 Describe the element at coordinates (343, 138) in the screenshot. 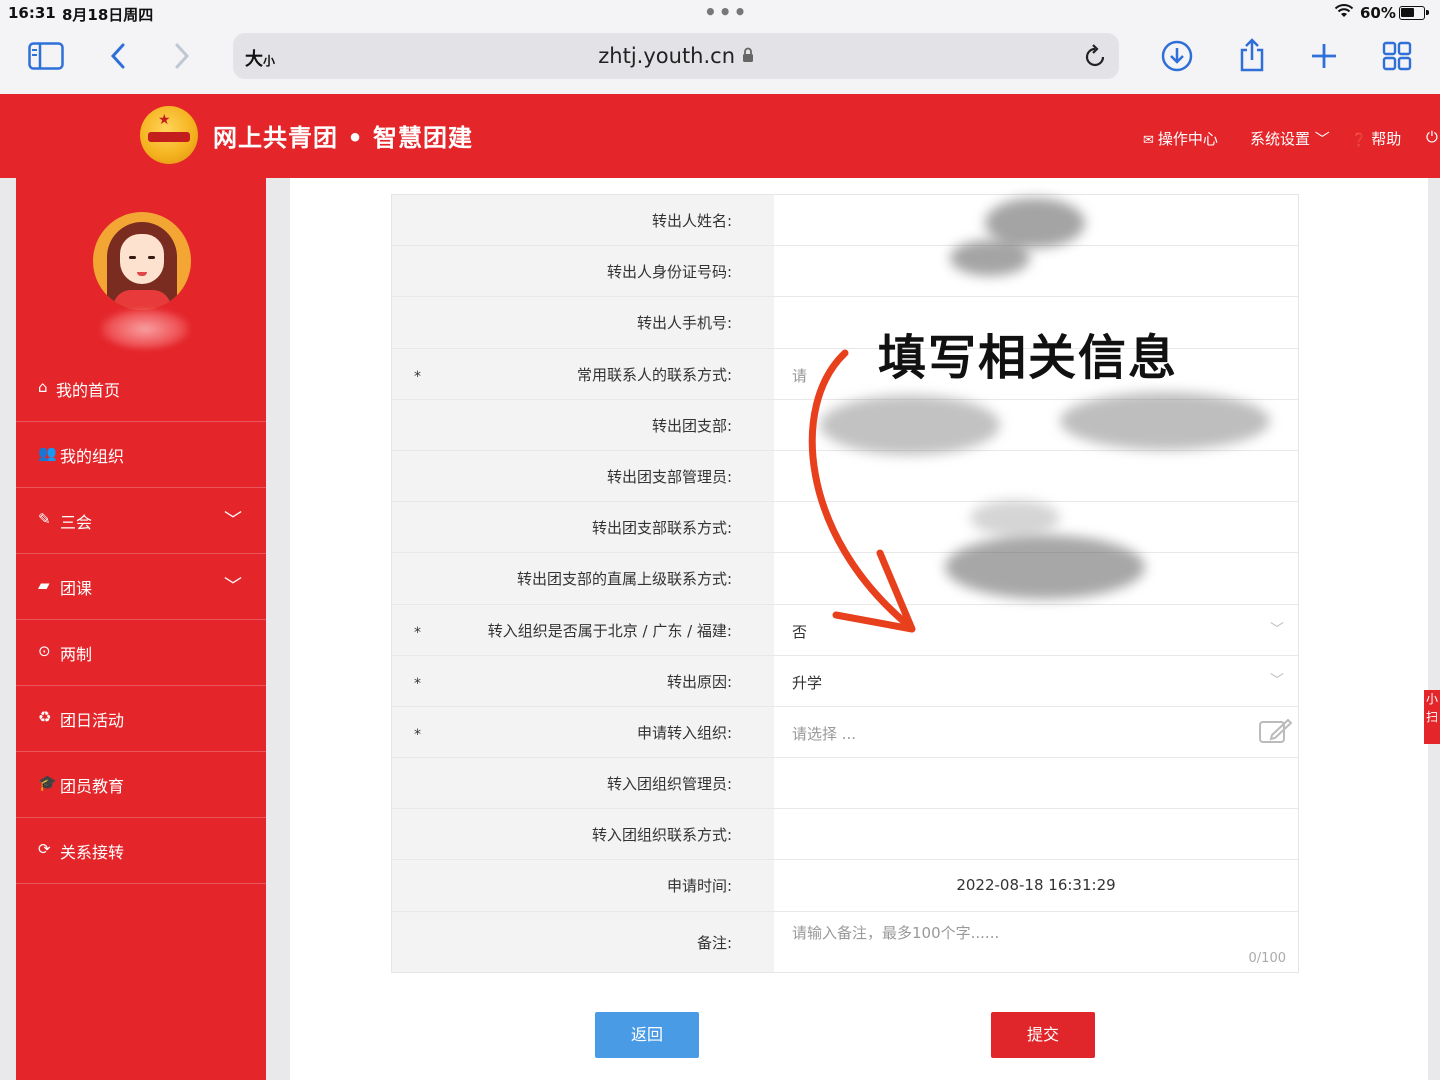

I see `site-title: 网上共青团 • 智慧团建` at that location.